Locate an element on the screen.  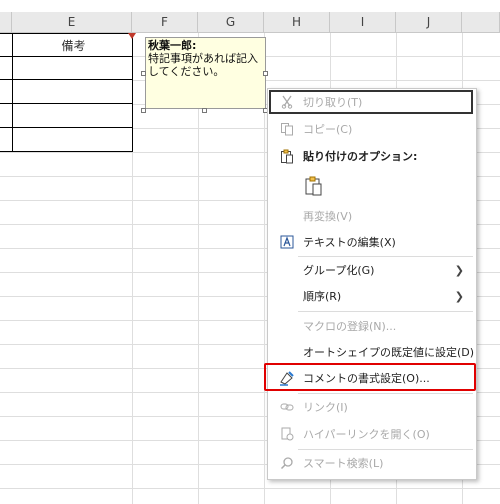
menu-item-cut: 切り取り(T) is located at coordinates (371, 102).